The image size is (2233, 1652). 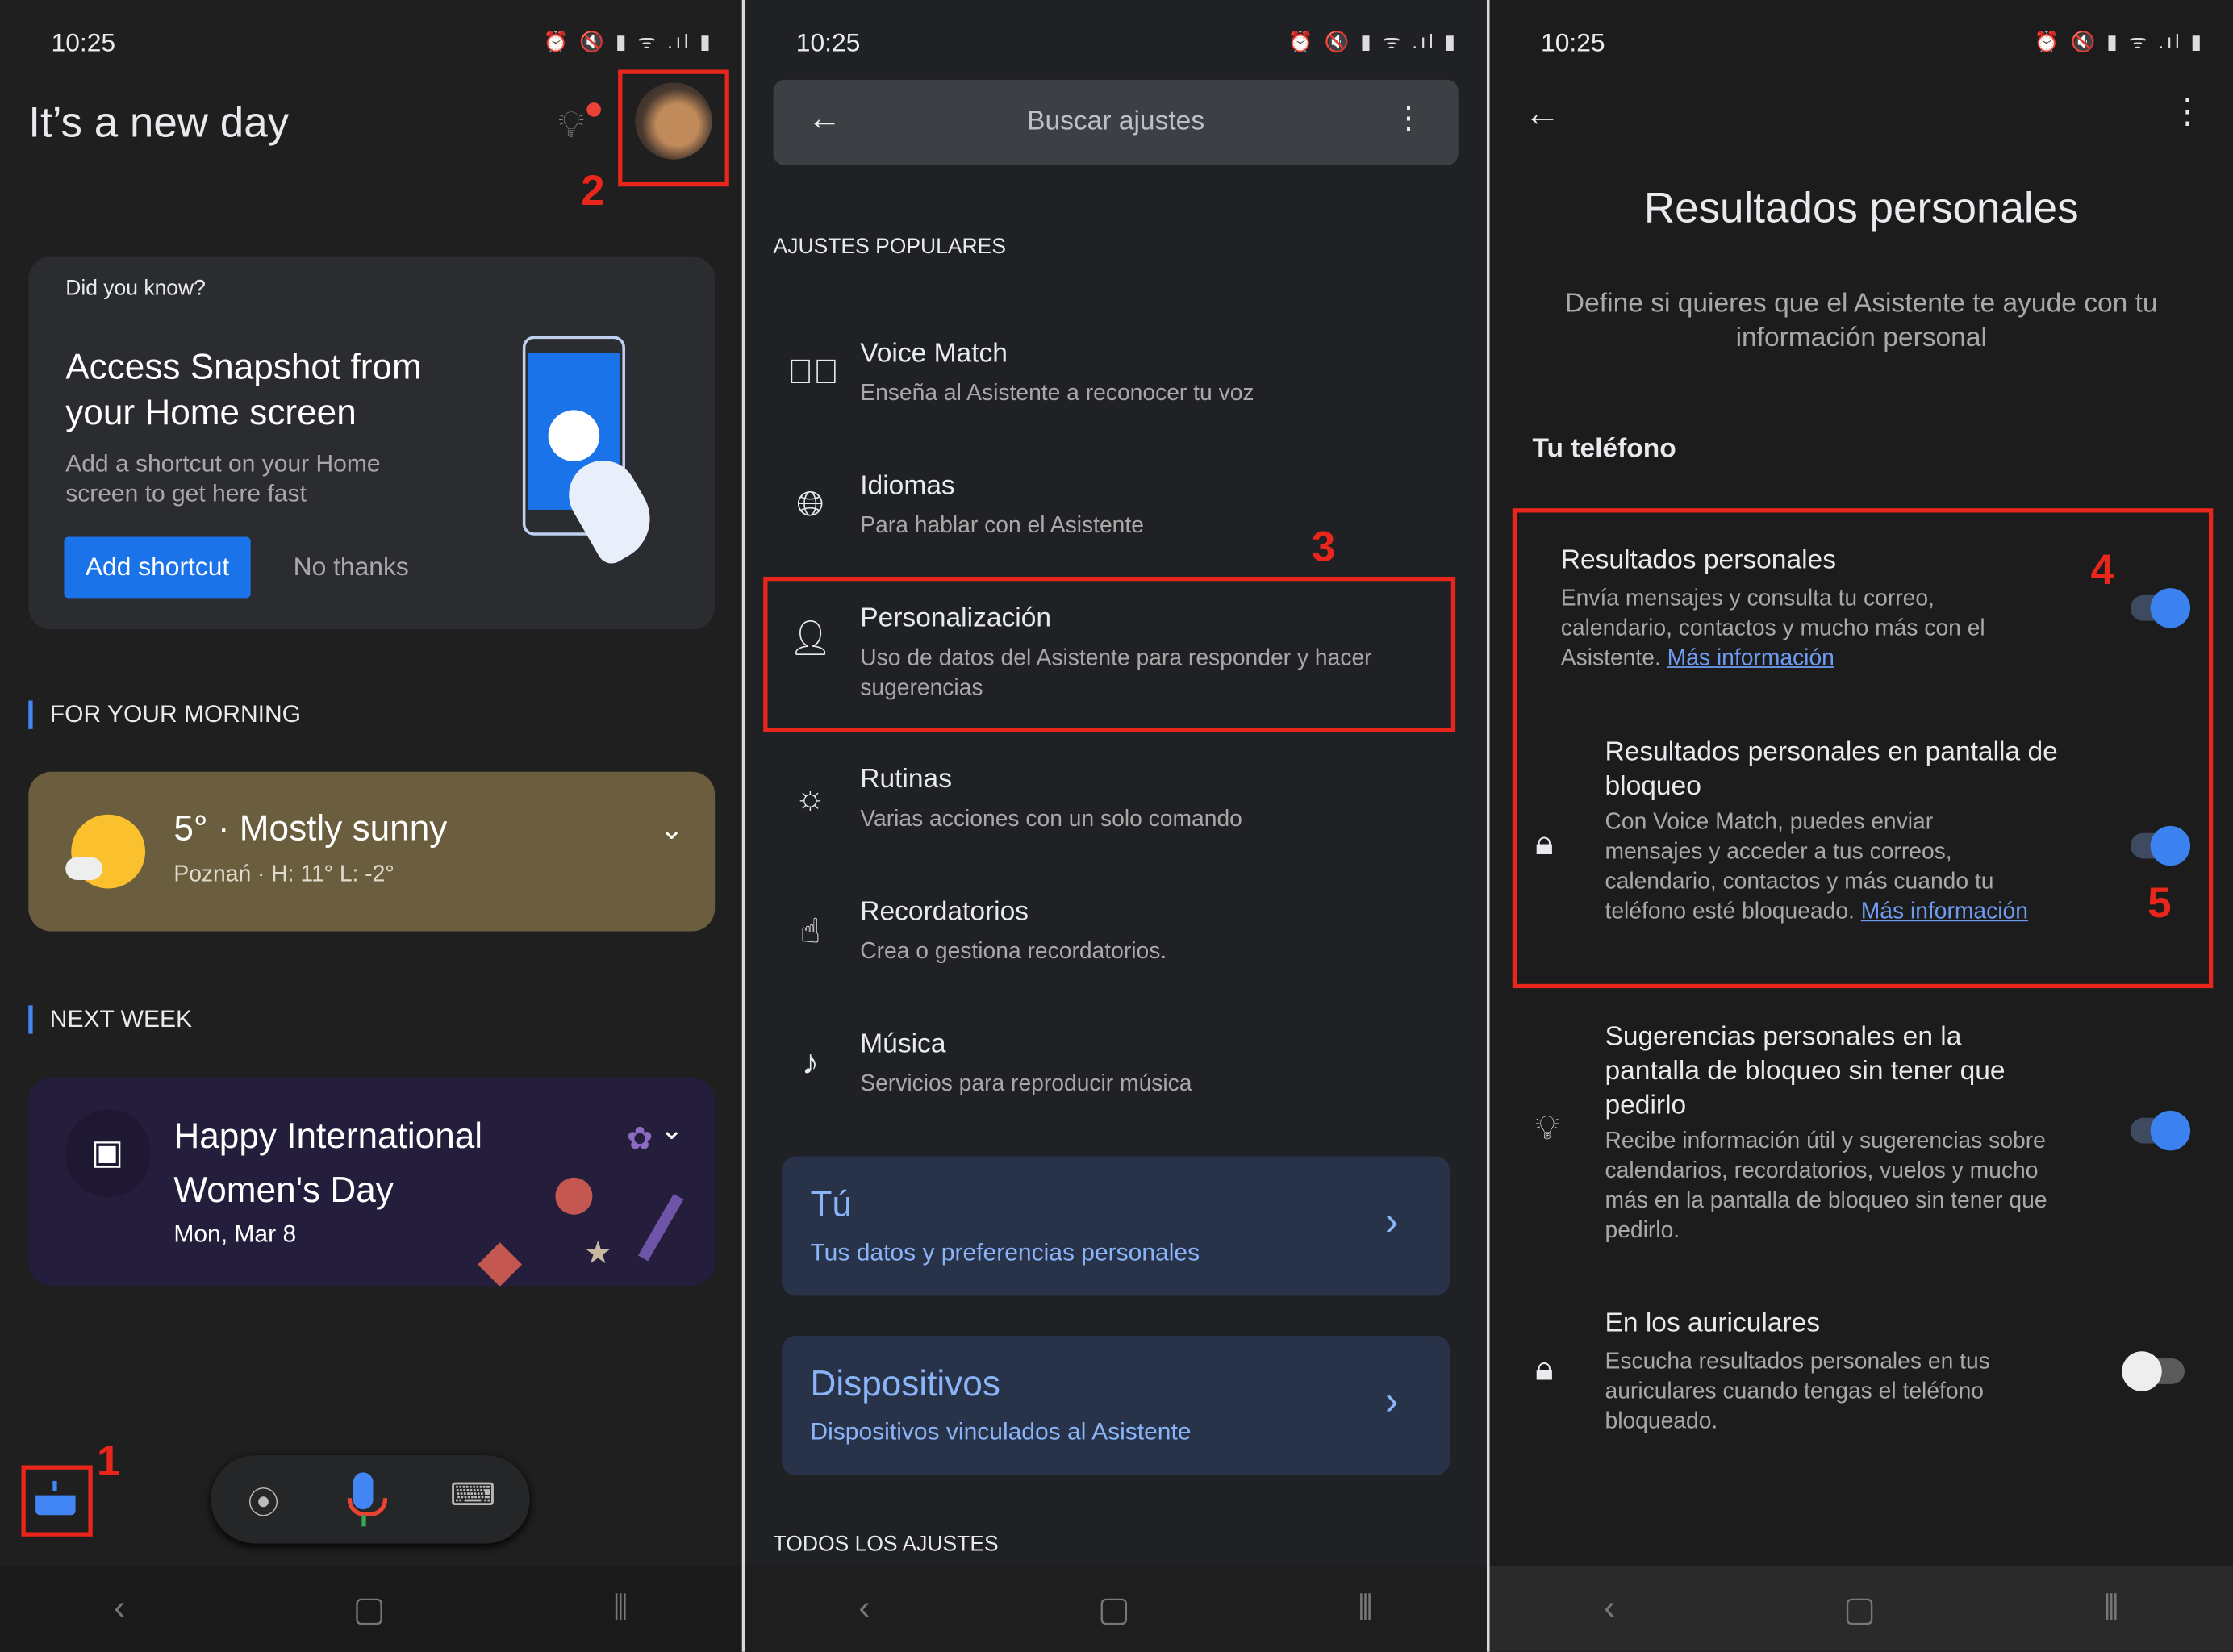 I want to click on add-shortcut-button: Add shortcut, so click(x=157, y=567).